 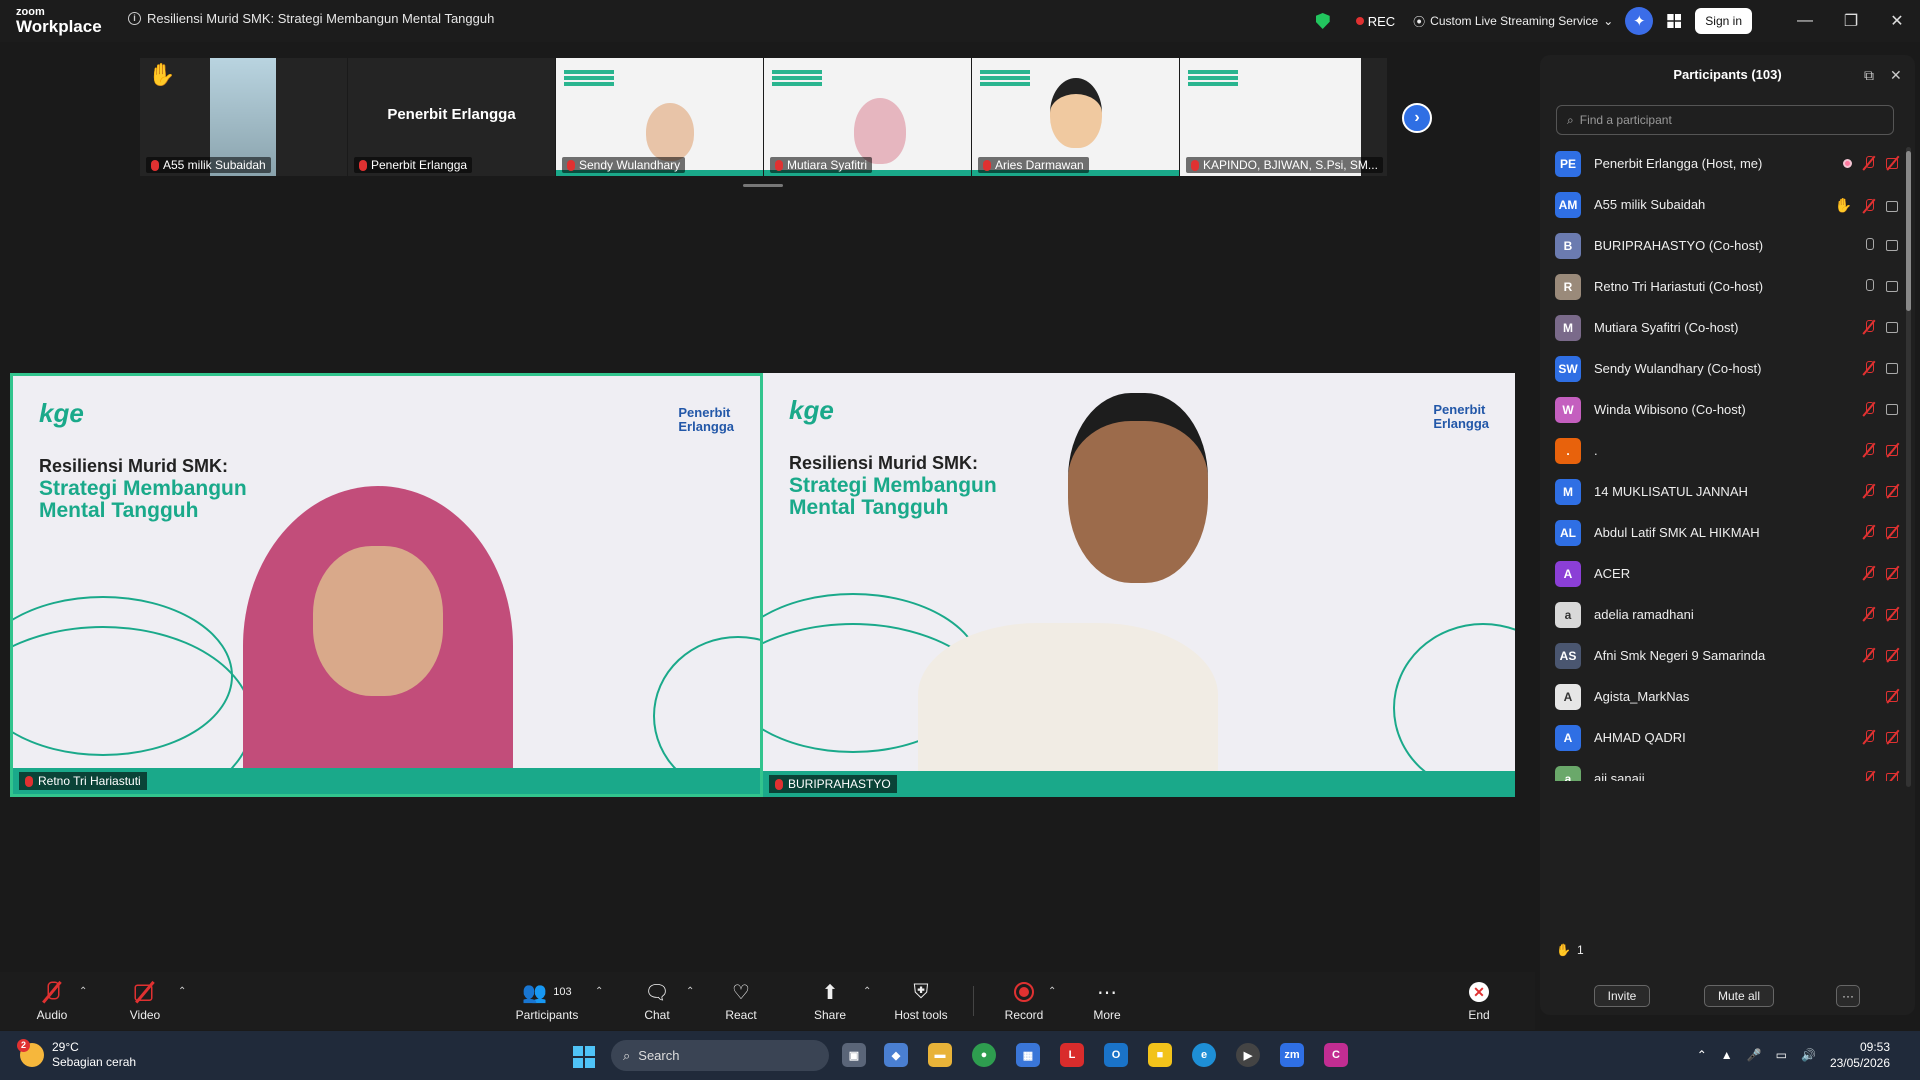 What do you see at coordinates (1860, 1055) in the screenshot?
I see `clock: 09:53 23/05/2026` at bounding box center [1860, 1055].